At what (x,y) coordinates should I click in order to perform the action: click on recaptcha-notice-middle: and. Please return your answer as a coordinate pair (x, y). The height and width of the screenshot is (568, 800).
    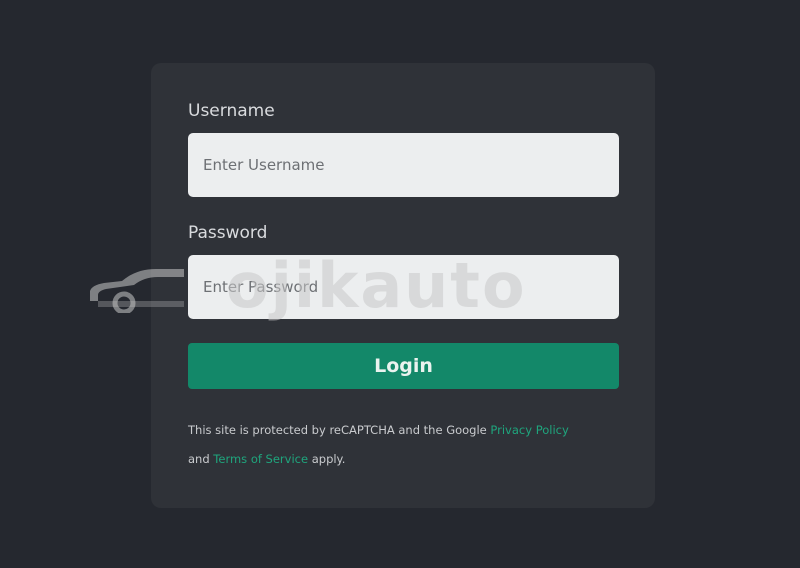
    Looking at the image, I should click on (201, 459).